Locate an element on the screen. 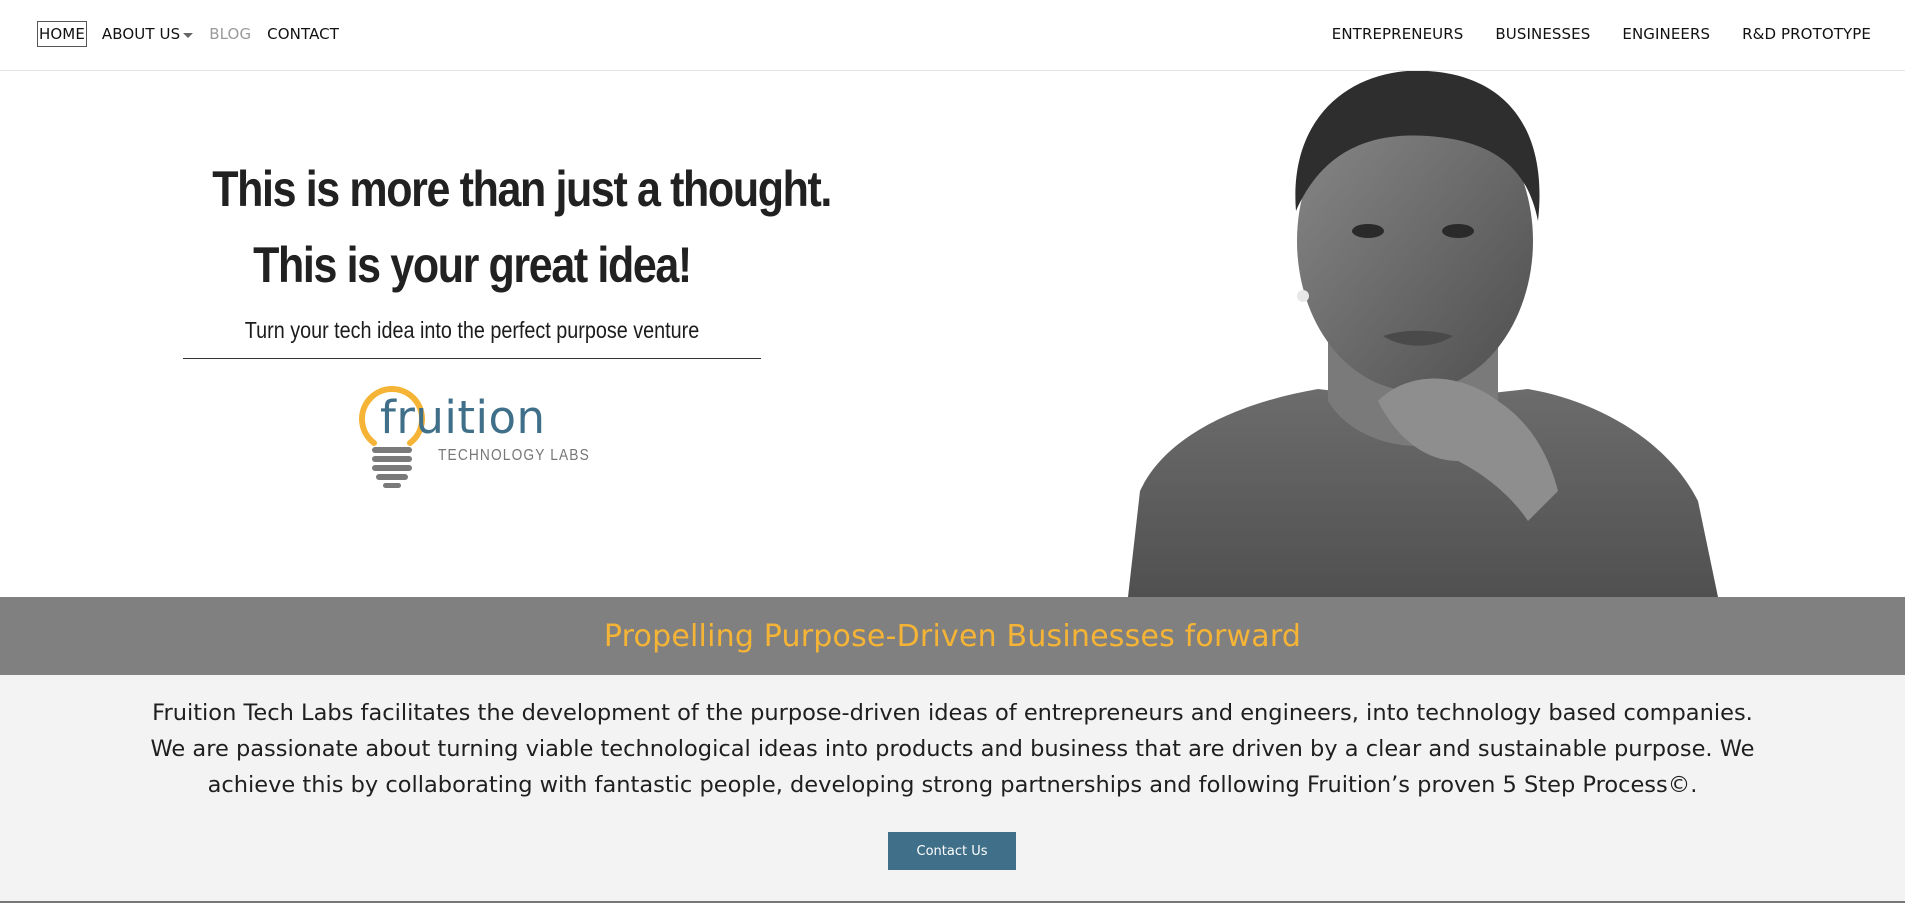 This screenshot has width=1905, height=903. nav-left-group: HOME ABOUT US BLOG CONTACT is located at coordinates (188, 34).